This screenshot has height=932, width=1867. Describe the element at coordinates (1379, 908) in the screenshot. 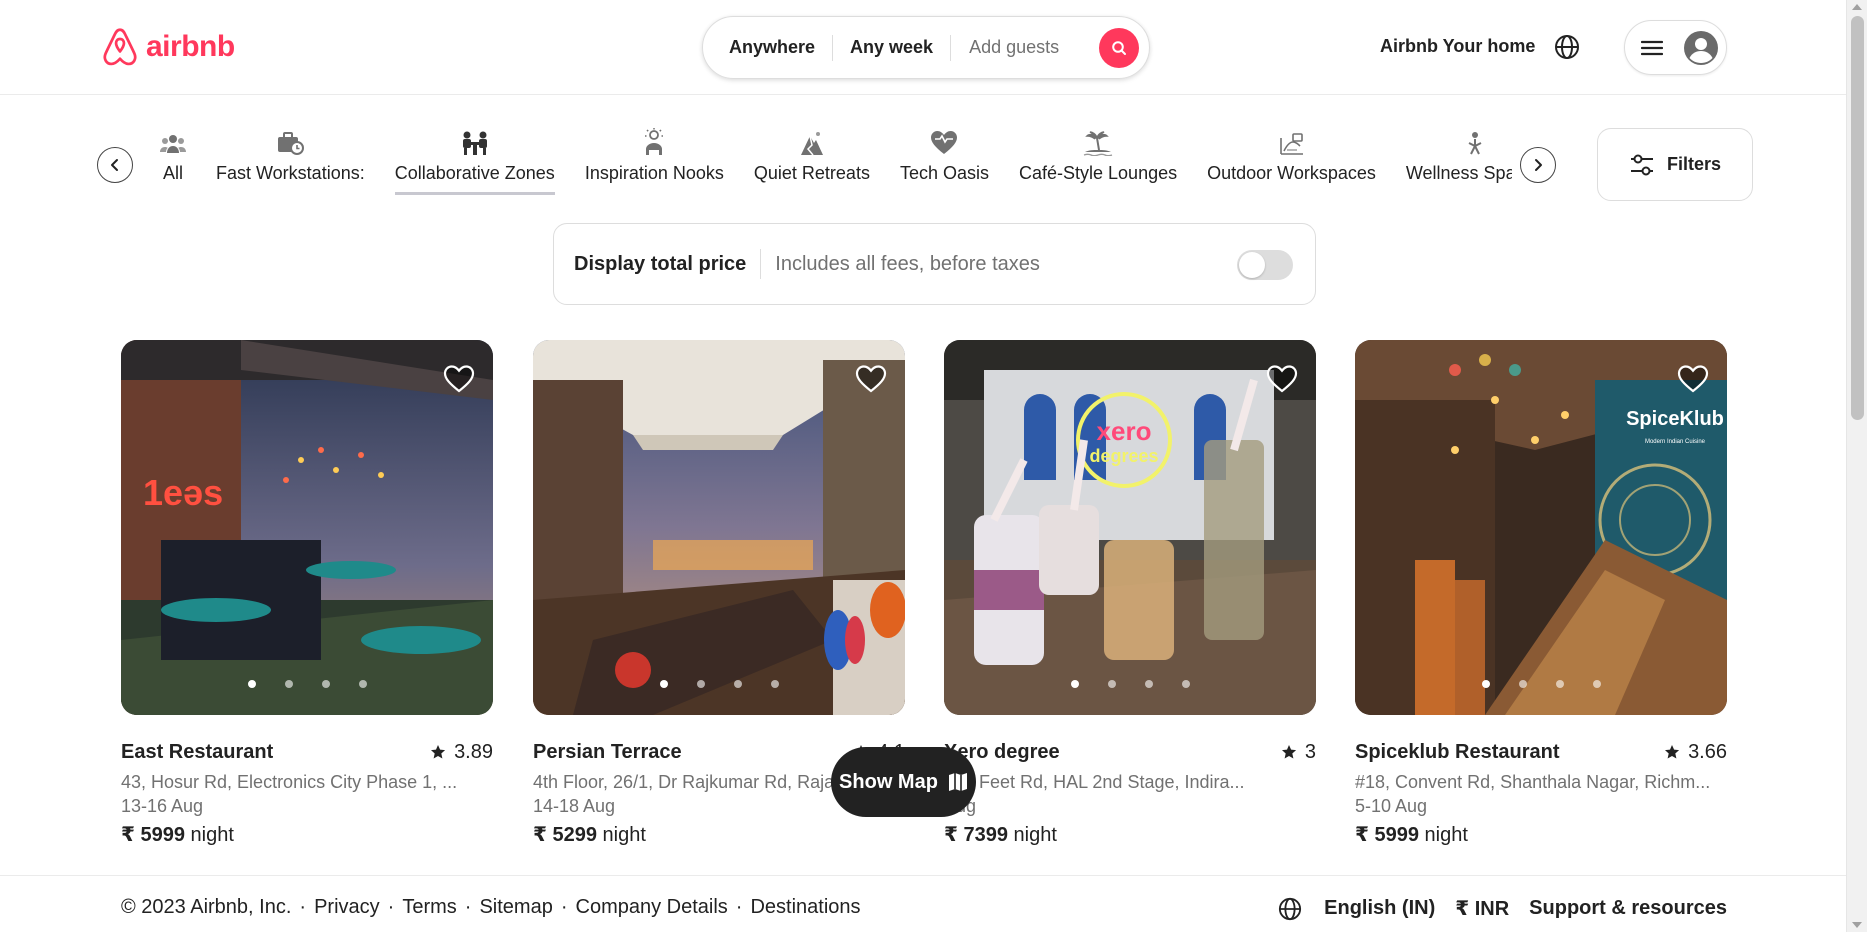

I see `footer-language-button: English (IN)` at that location.